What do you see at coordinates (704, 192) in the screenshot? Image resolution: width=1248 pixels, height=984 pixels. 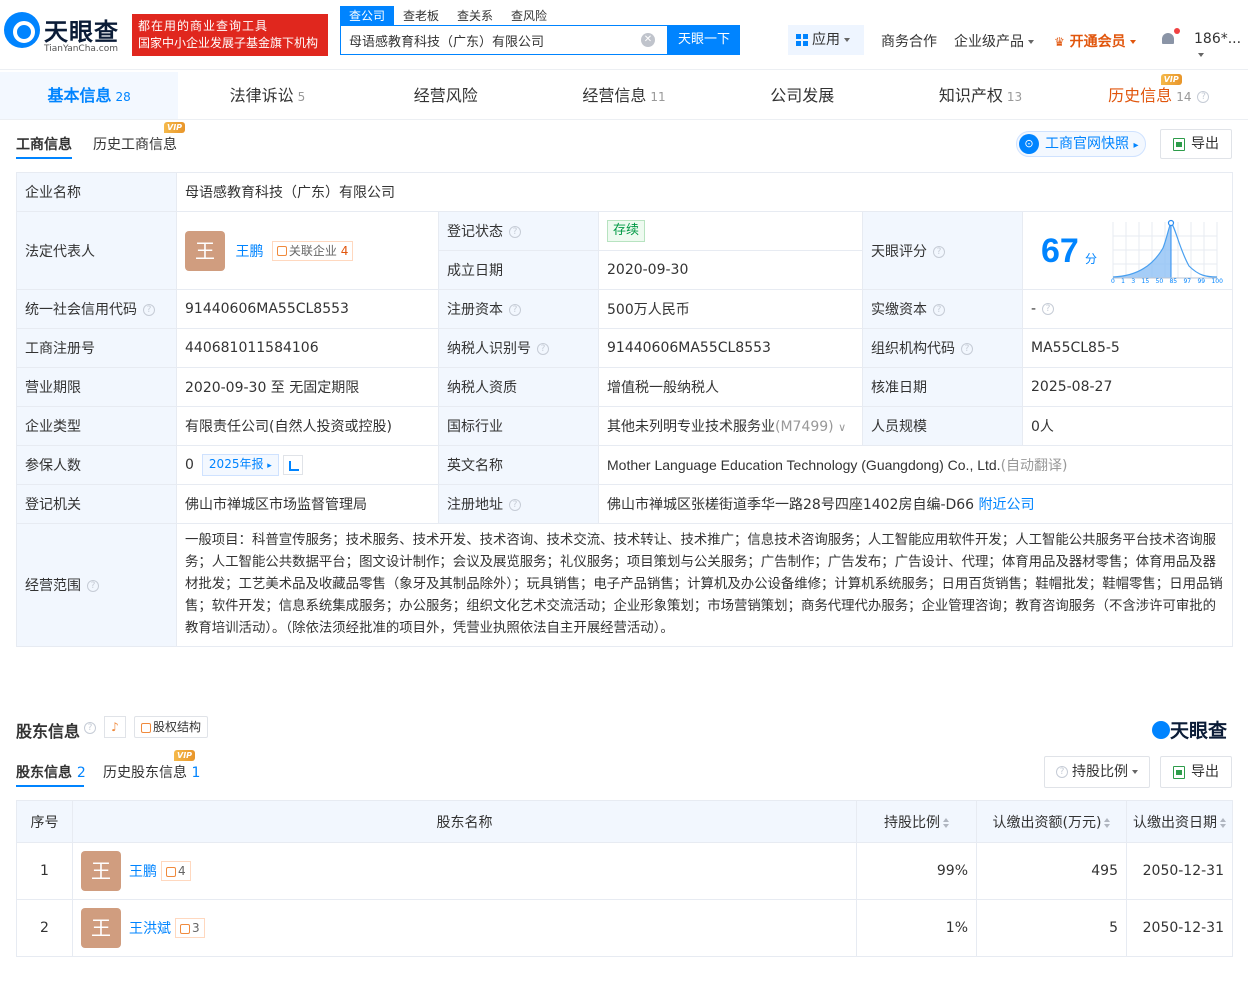 I see `company-name: 母语感教育科技（广东）有限公司` at bounding box center [704, 192].